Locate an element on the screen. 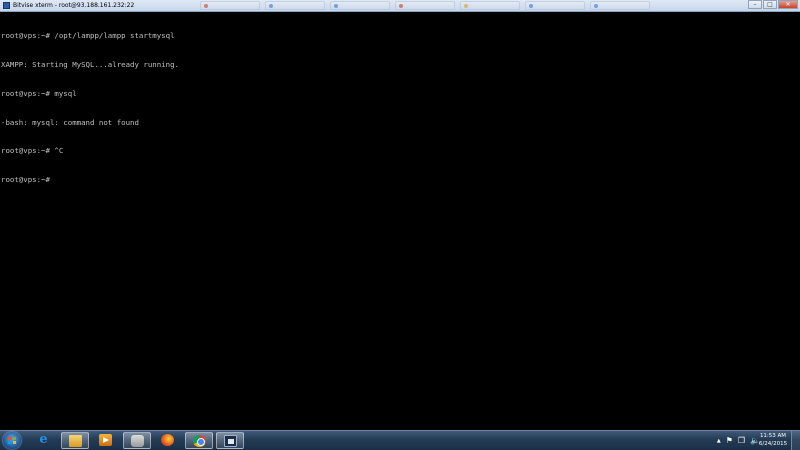 This screenshot has width=800, height=450. show-desktop-button is located at coordinates (795, 440).